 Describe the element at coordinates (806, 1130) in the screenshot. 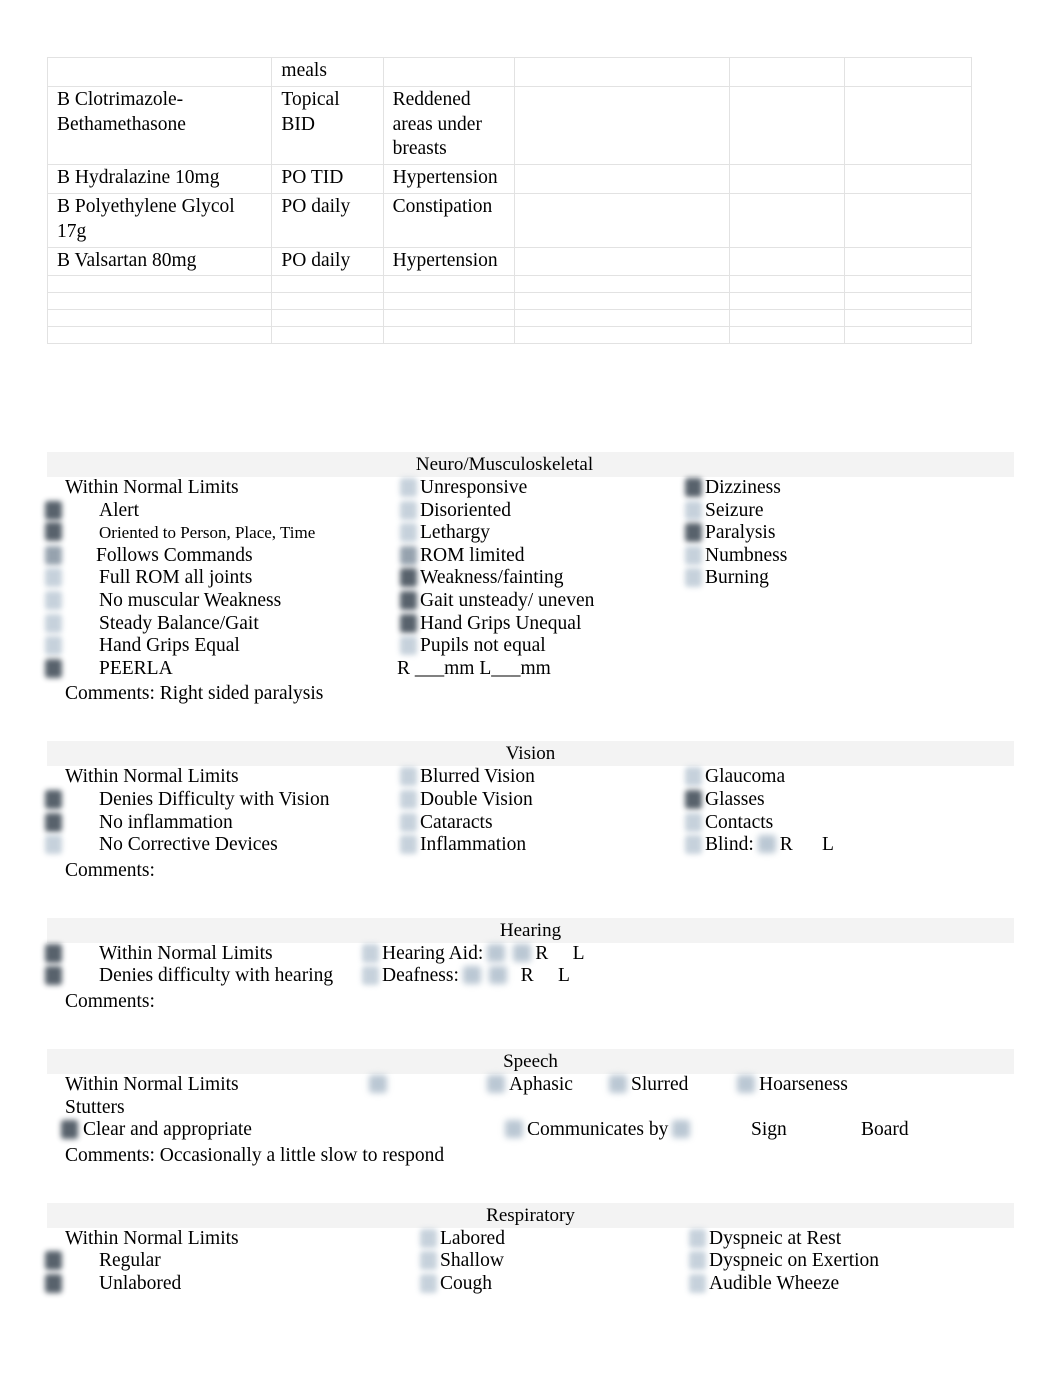

I see `speech-item-sign: Sign` at that location.